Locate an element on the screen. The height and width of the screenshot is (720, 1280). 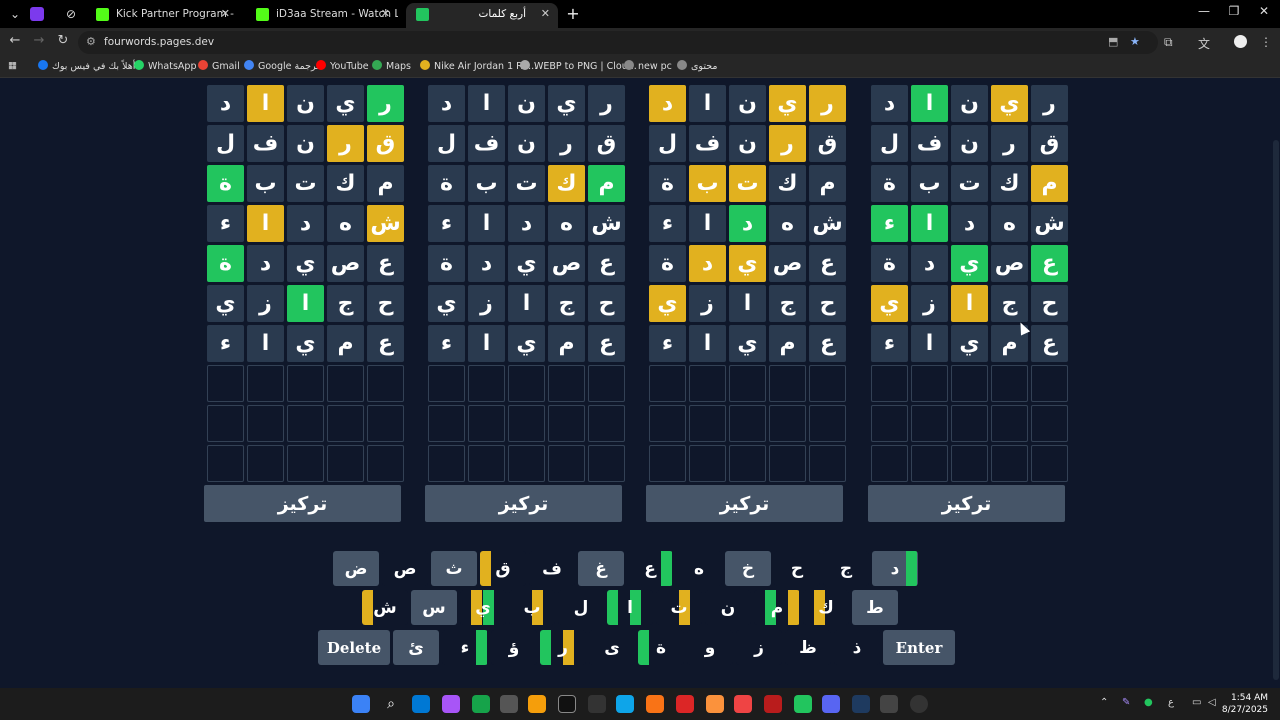
keyboard-key: ط is located at coordinates (875, 607).